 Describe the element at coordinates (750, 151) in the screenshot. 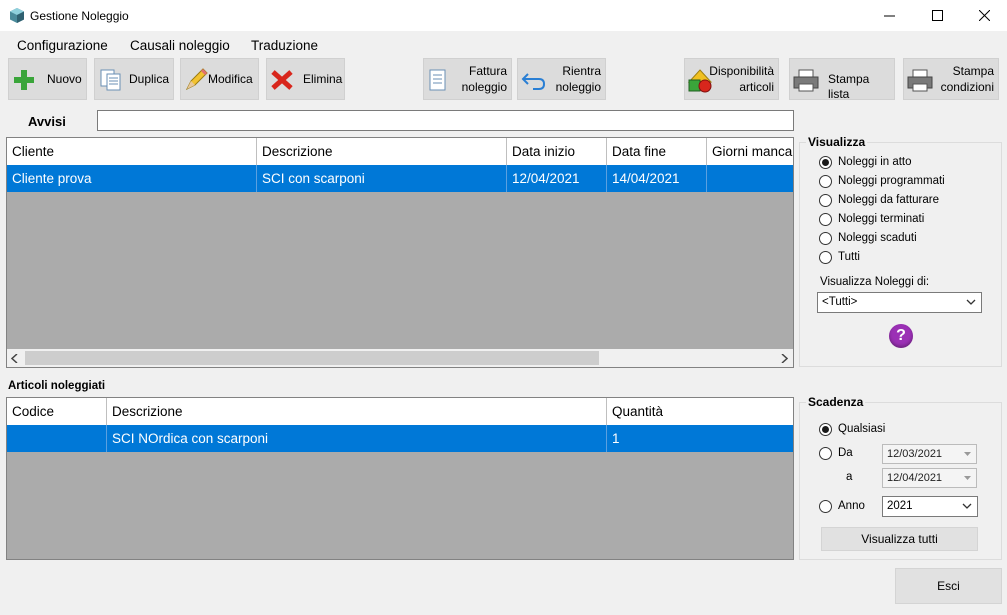

I see `column-header-giorni-mancanti: Giorni mancanti` at that location.